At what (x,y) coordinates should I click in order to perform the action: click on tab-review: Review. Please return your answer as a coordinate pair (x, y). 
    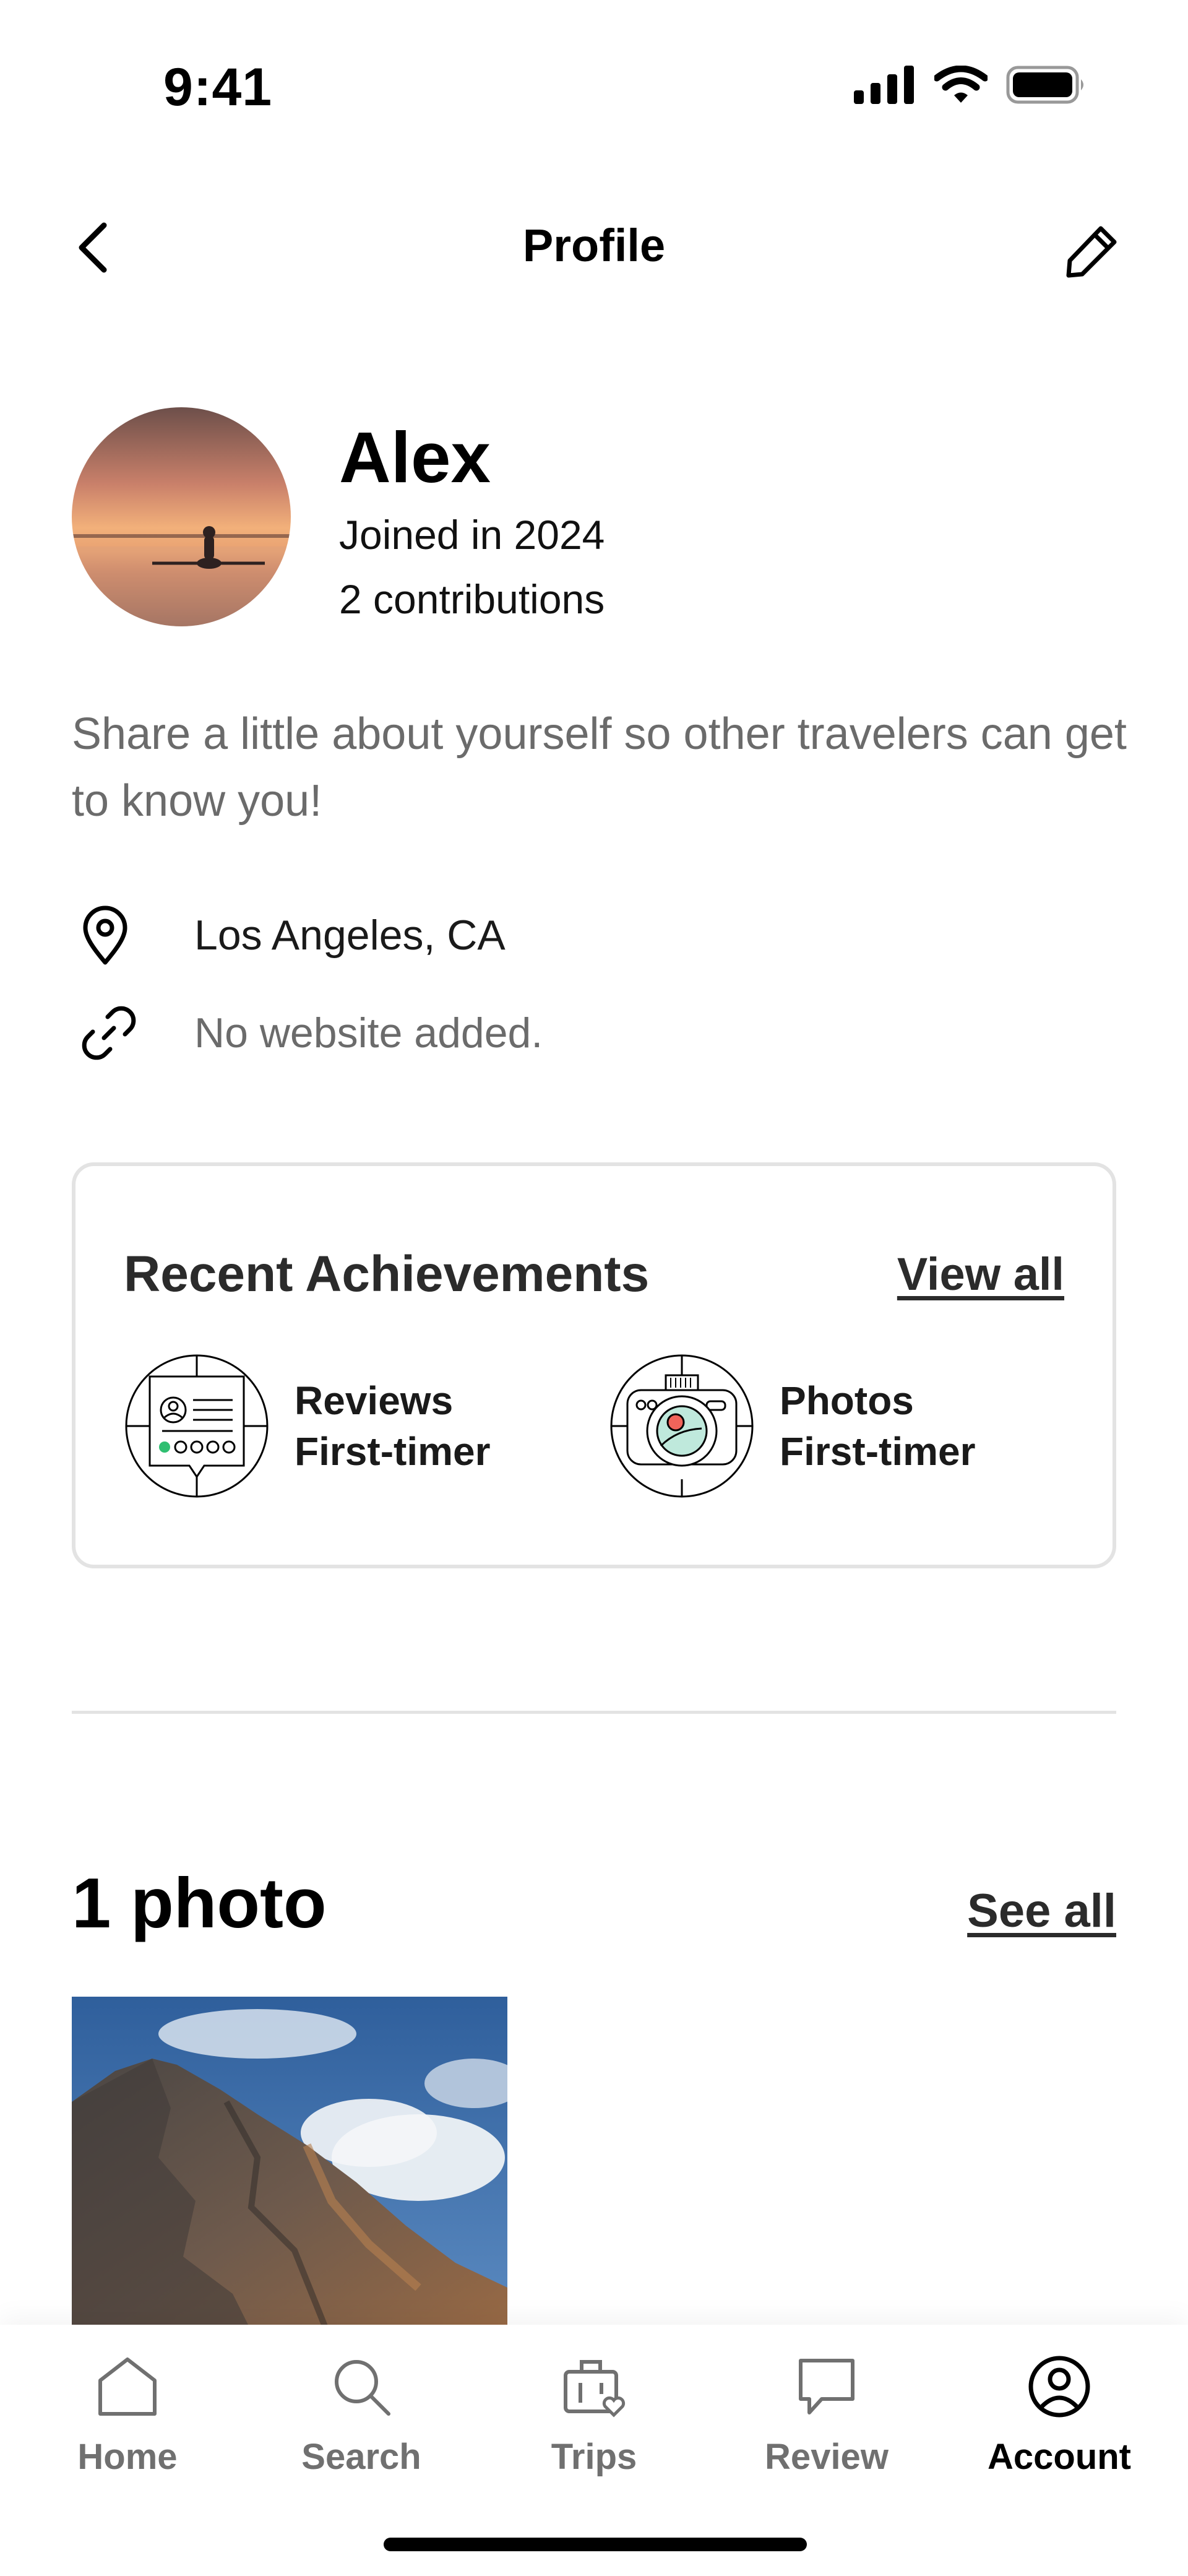
    Looking at the image, I should click on (826, 2423).